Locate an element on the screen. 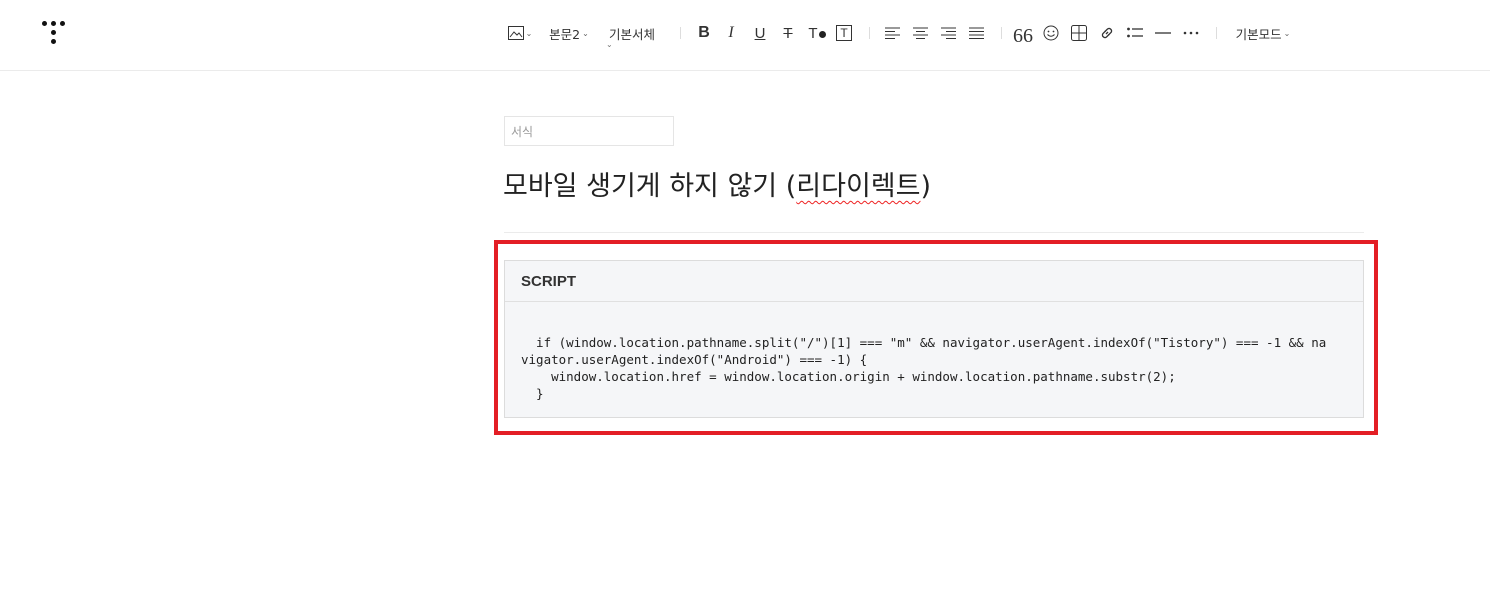  align-left-button is located at coordinates (892, 33).